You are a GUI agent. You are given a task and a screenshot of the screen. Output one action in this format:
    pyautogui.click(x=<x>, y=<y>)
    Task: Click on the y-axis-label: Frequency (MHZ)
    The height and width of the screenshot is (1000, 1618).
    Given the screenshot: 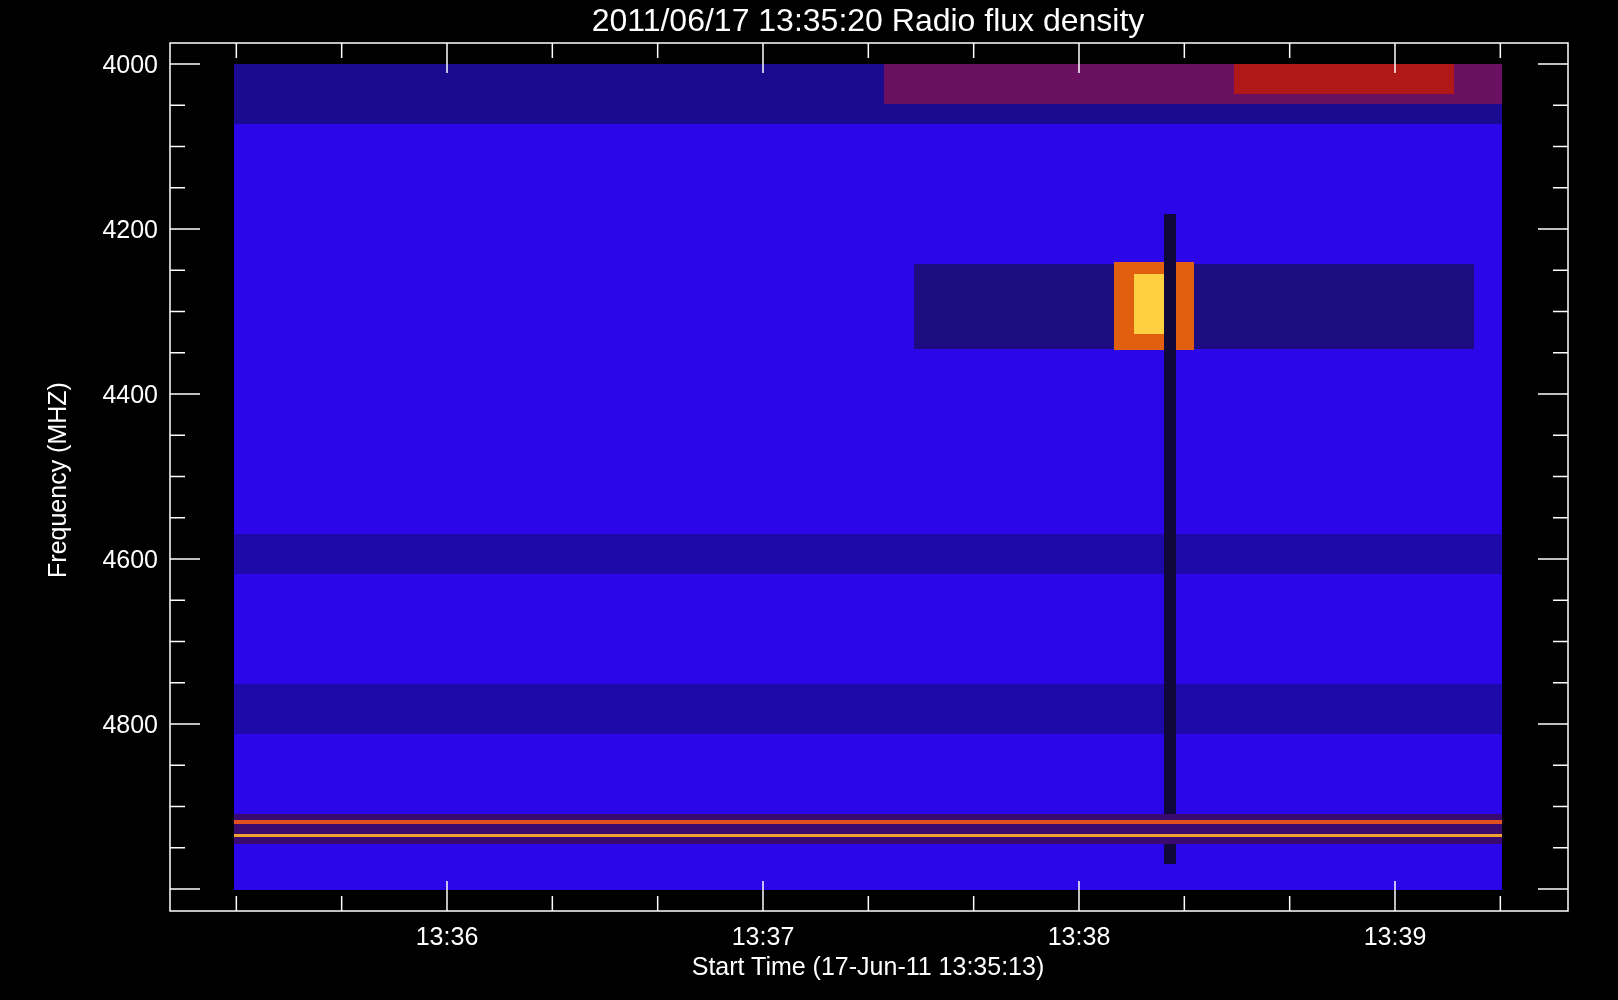 What is the action you would take?
    pyautogui.click(x=57, y=480)
    